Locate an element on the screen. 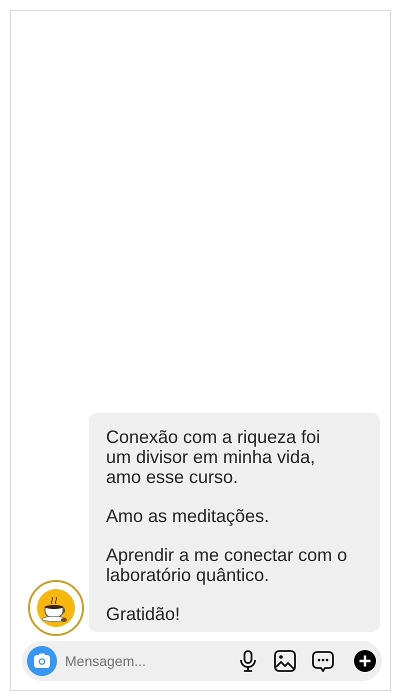  avatar-icon is located at coordinates (56, 608).